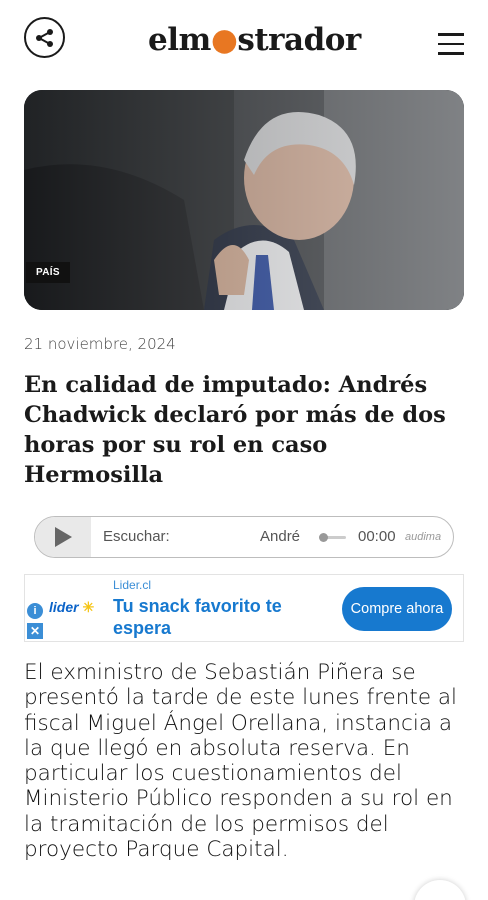  What do you see at coordinates (64, 607) in the screenshot?
I see `ad-logo-text: lider` at bounding box center [64, 607].